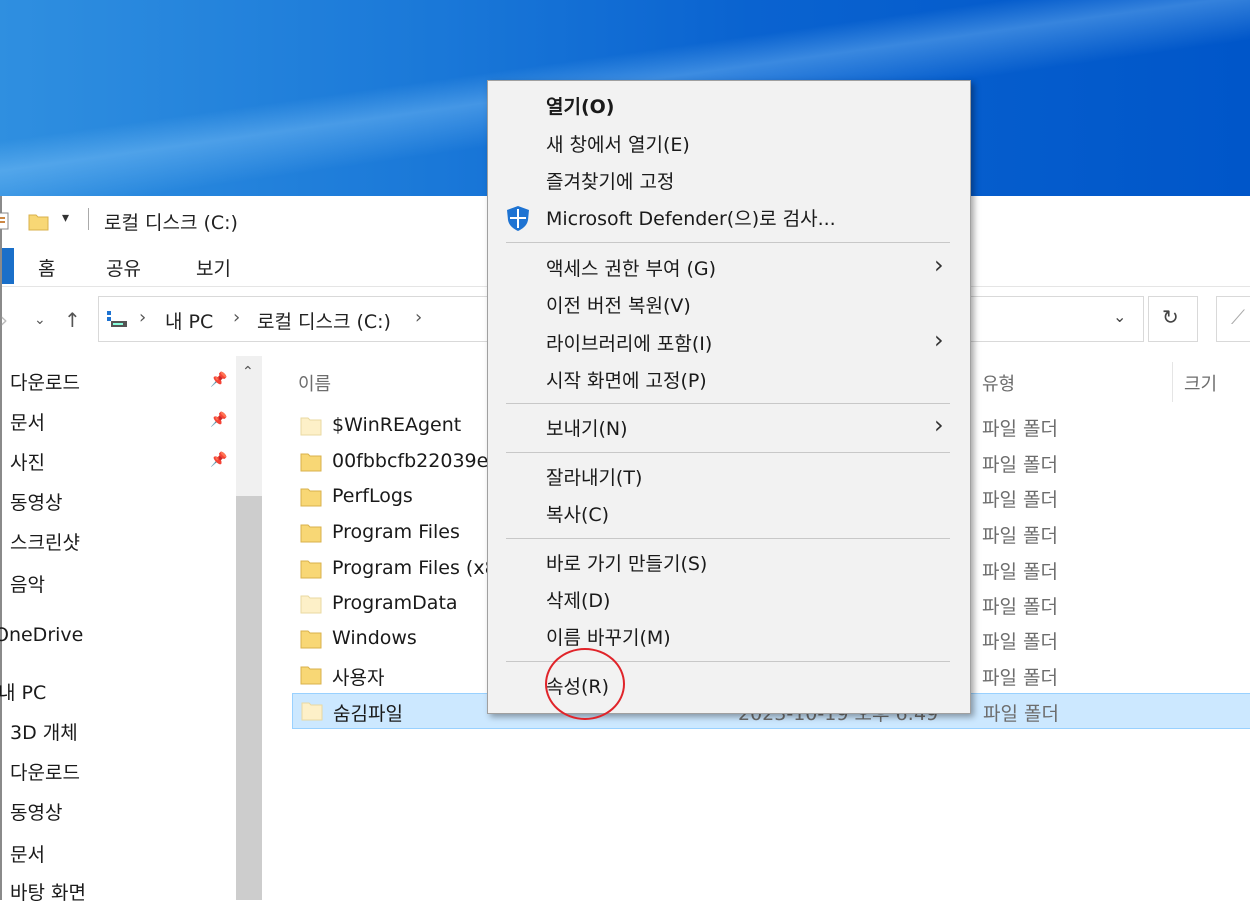 Image resolution: width=1250 pixels, height=905 pixels. Describe the element at coordinates (578, 515) in the screenshot. I see `menu-item-label: 복사(C)` at that location.